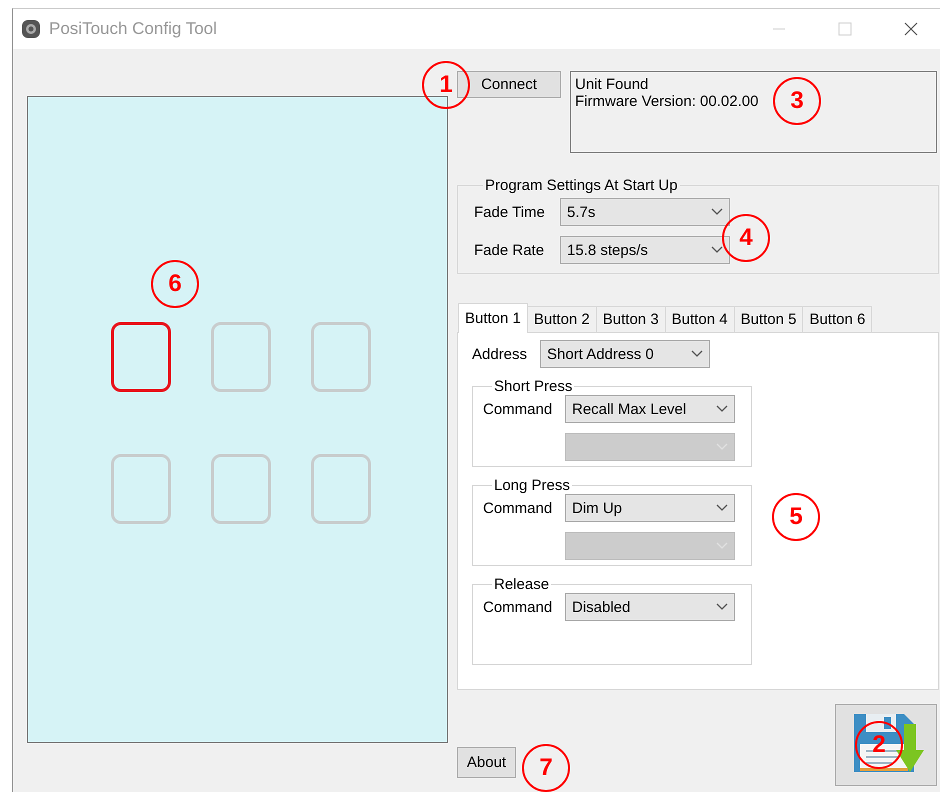 This screenshot has width=940, height=792. I want to click on field-label: Fade Rate, so click(510, 250).